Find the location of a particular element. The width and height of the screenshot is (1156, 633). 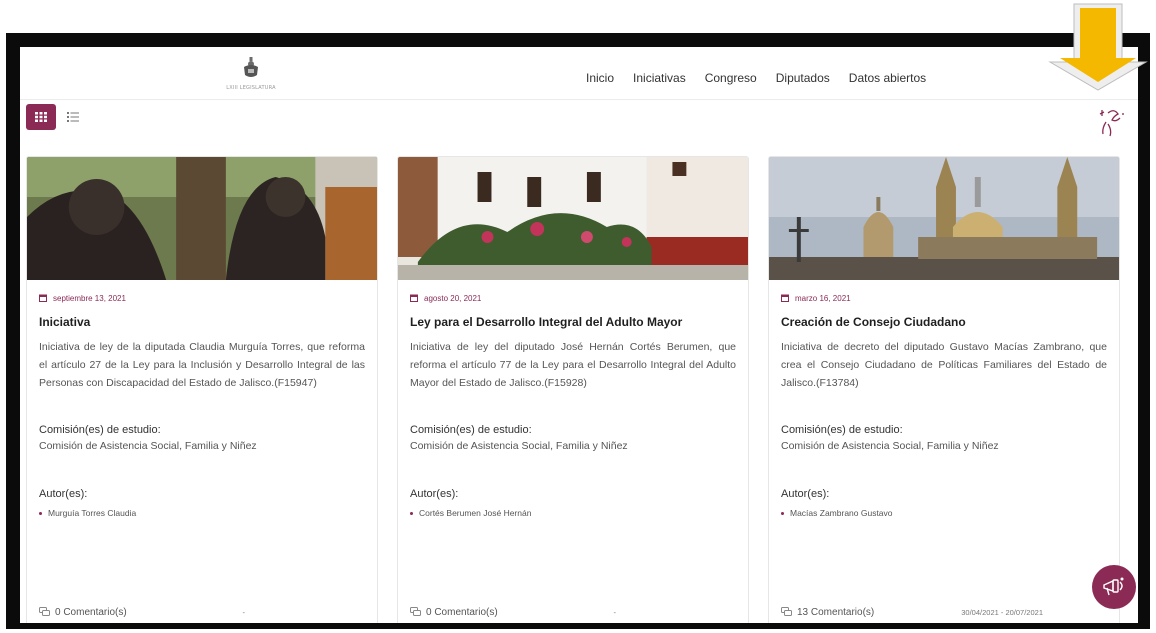

logo-caption: LXIII LEGISLATURA is located at coordinates (251, 88).